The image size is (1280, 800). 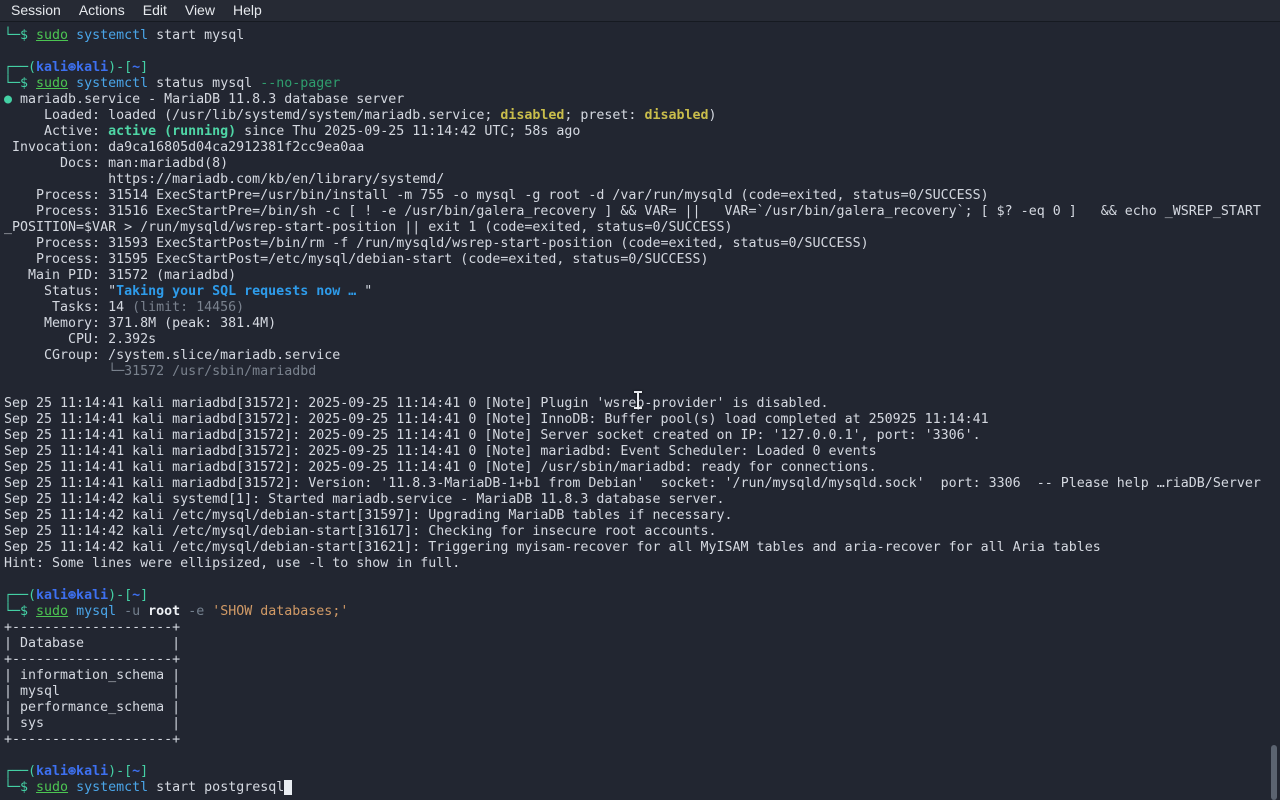 What do you see at coordinates (60, 291) in the screenshot?
I see `text-segment: Status: "` at bounding box center [60, 291].